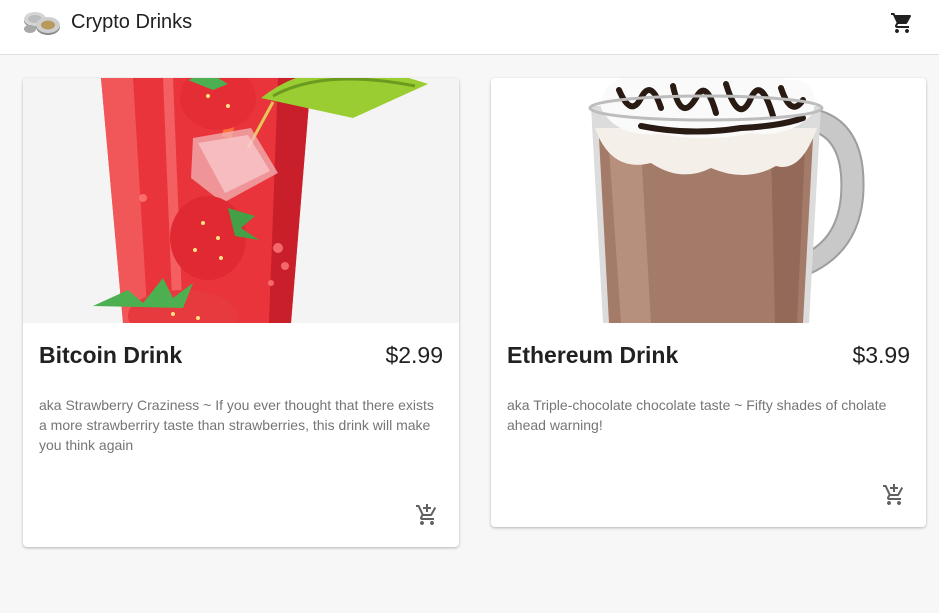 Image resolution: width=939 pixels, height=613 pixels. What do you see at coordinates (111, 355) in the screenshot?
I see `product-title: Bitcoin Drink` at bounding box center [111, 355].